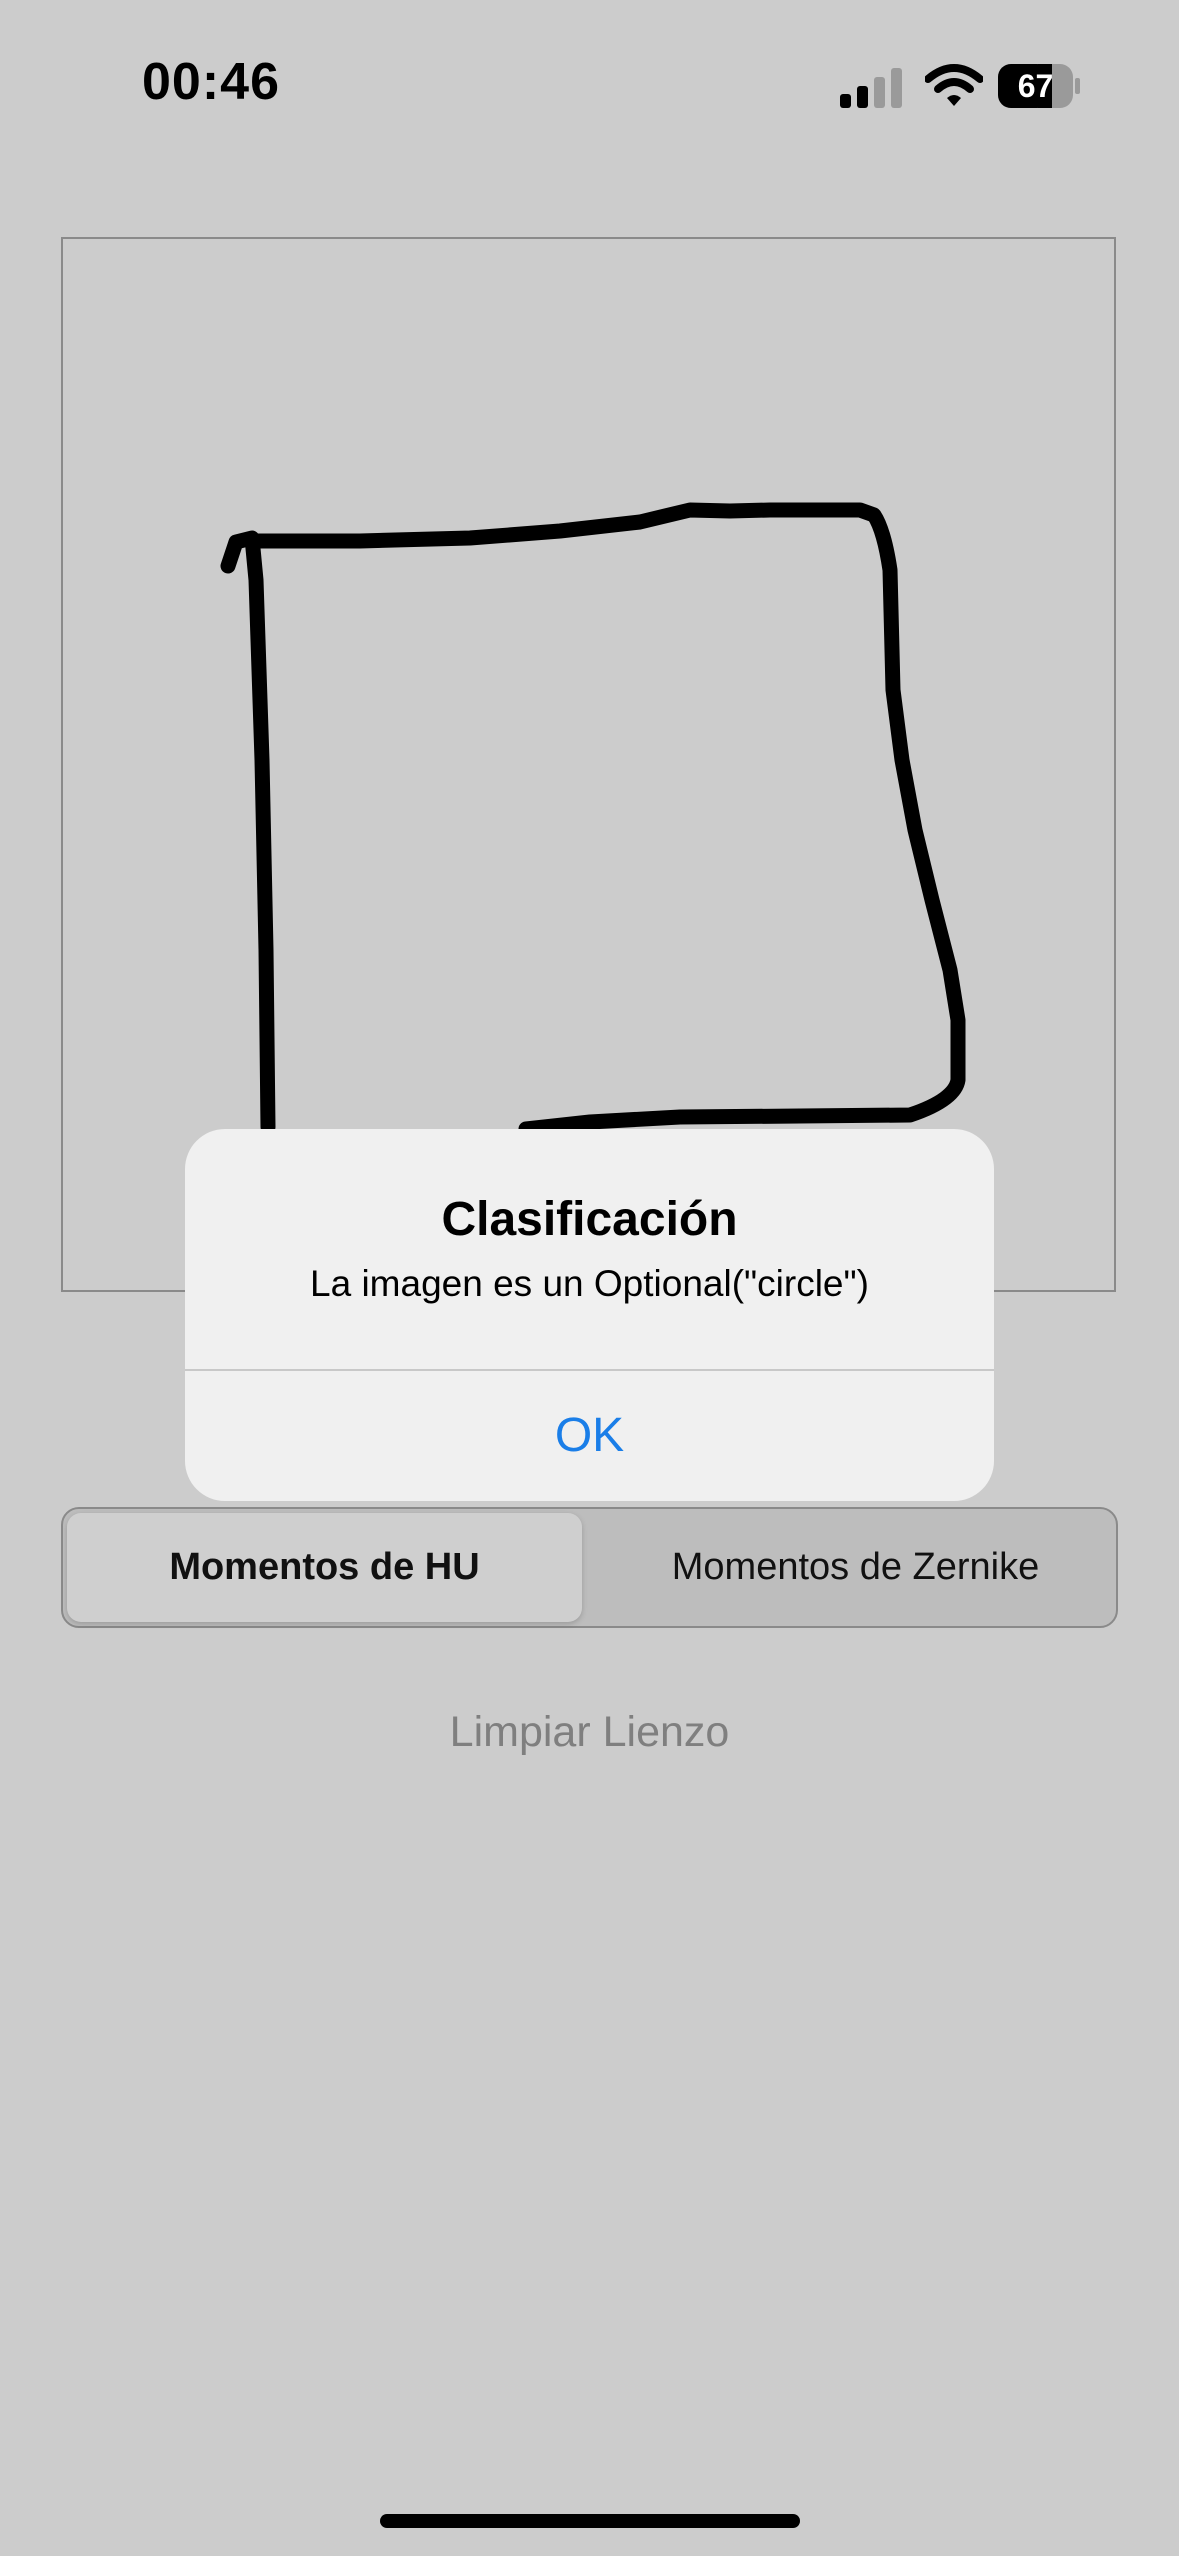  What do you see at coordinates (589, 1436) in the screenshot?
I see `alert-ok-button: OK` at bounding box center [589, 1436].